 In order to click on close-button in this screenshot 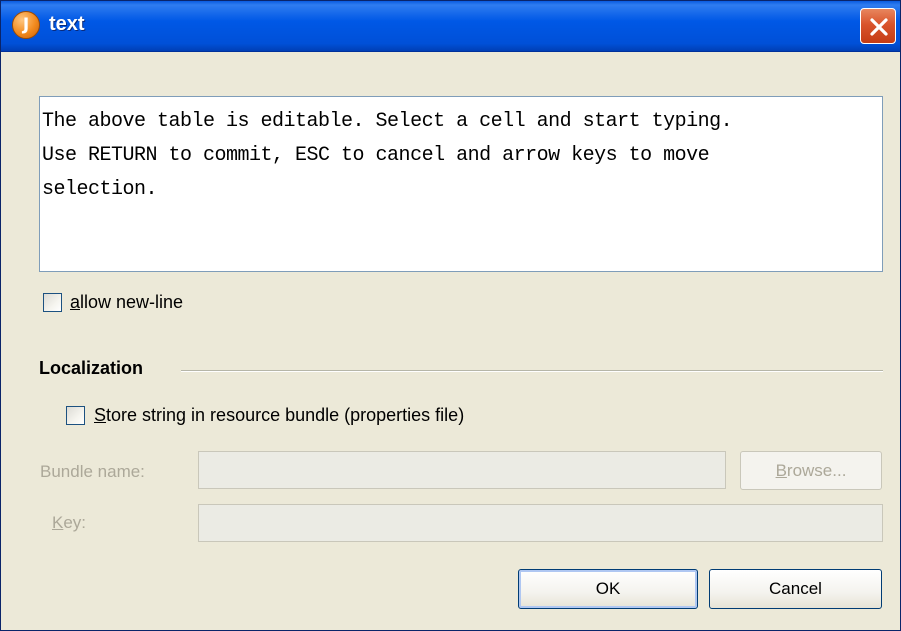, I will do `click(878, 26)`.